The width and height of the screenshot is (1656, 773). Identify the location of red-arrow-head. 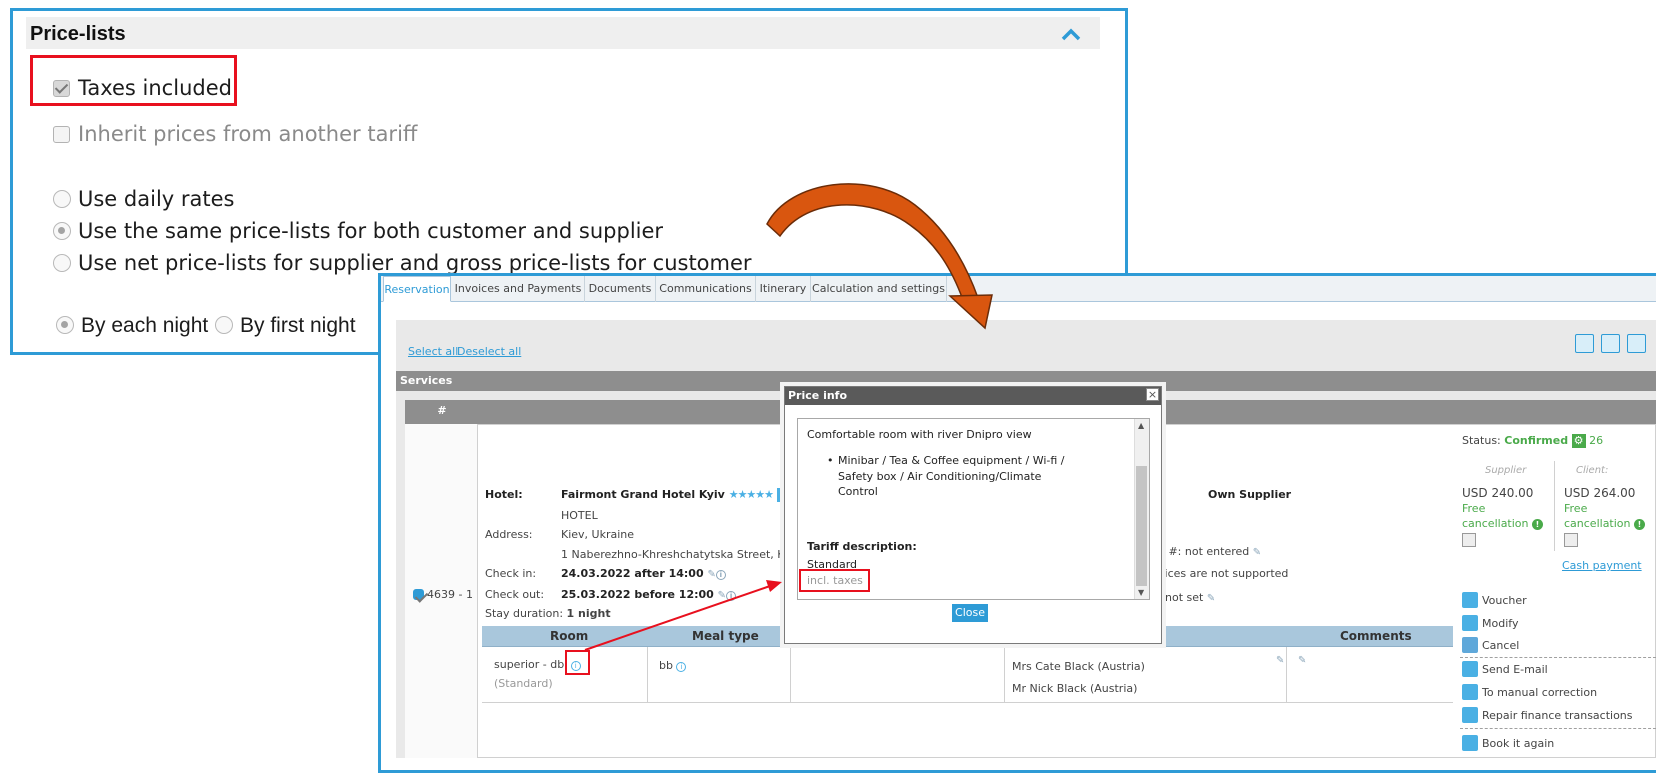
(774, 586).